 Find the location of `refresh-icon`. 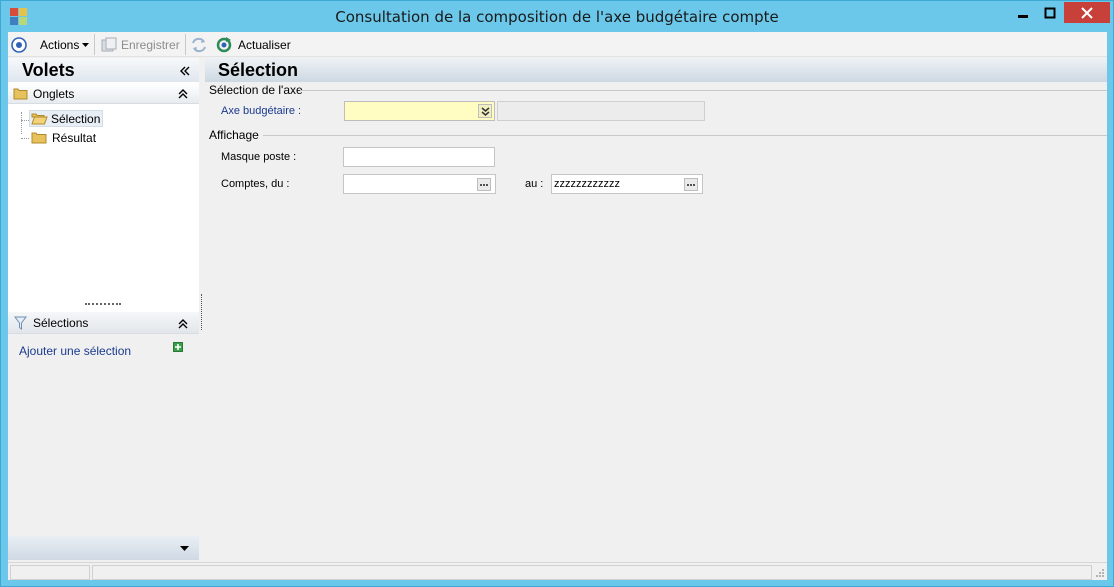

refresh-icon is located at coordinates (224, 44).